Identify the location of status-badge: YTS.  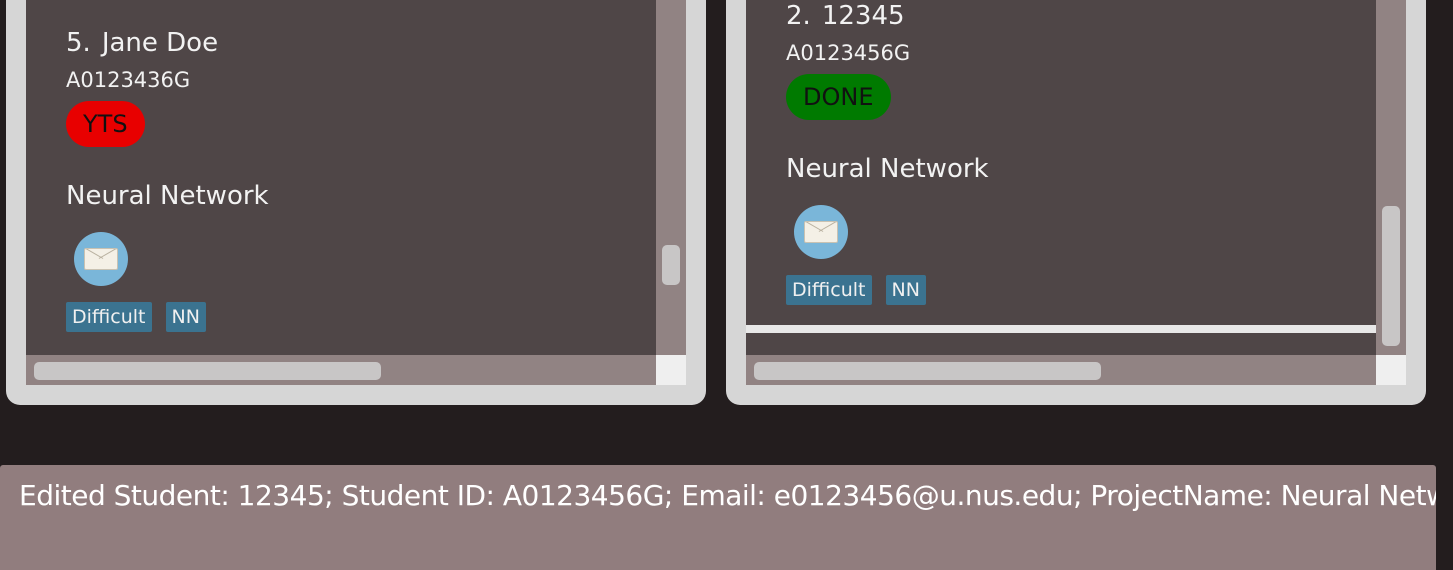
(105, 124).